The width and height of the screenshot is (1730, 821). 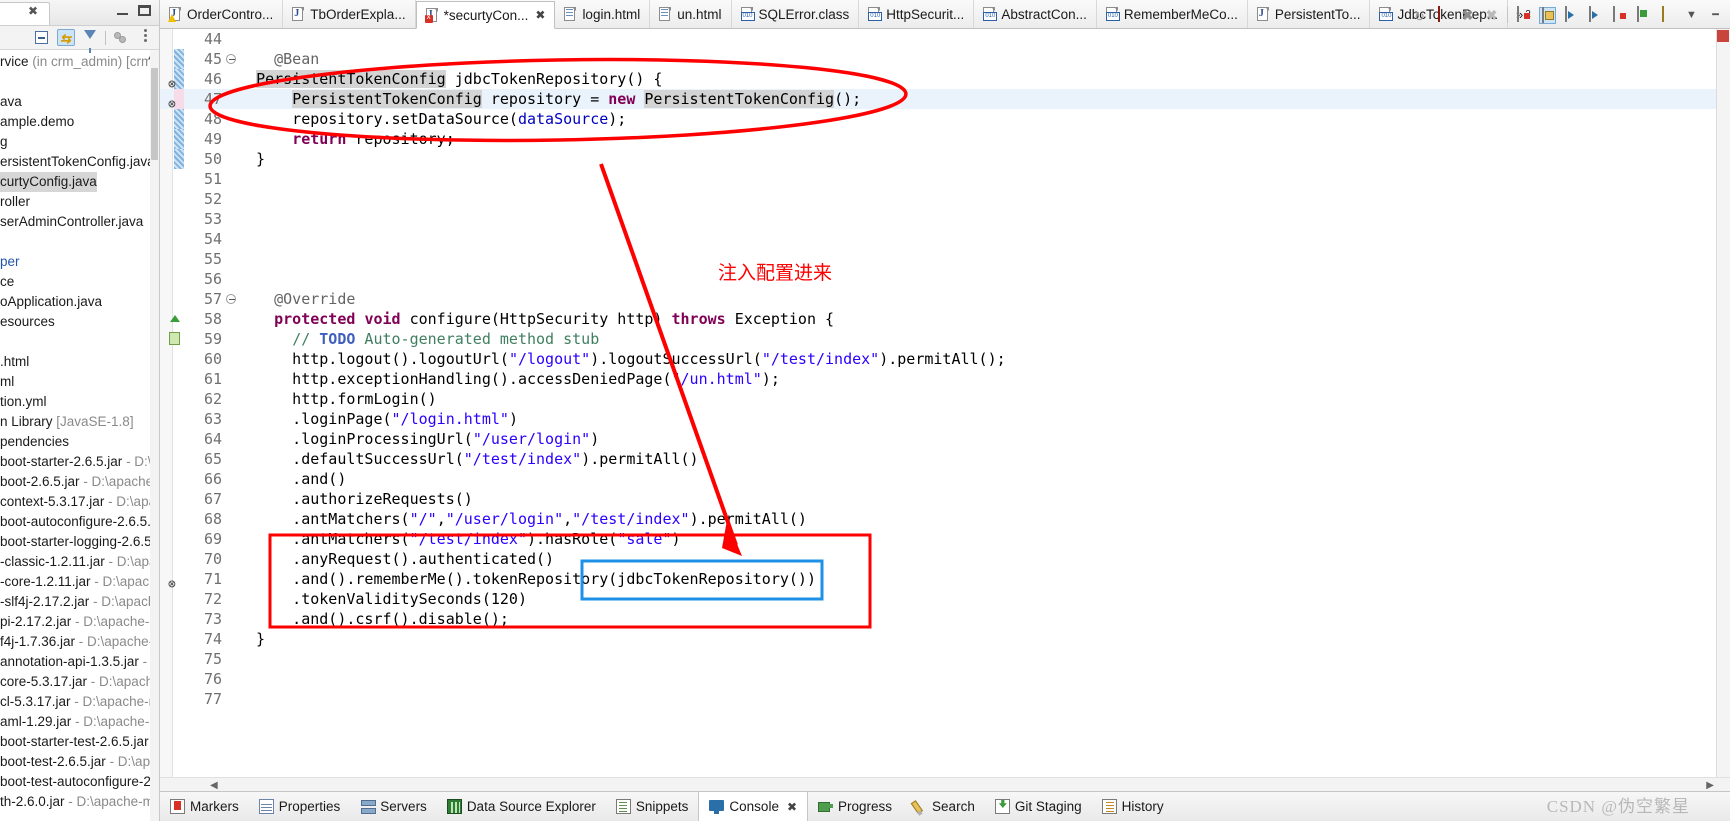 I want to click on pin-console-icon, so click(x=1619, y=14).